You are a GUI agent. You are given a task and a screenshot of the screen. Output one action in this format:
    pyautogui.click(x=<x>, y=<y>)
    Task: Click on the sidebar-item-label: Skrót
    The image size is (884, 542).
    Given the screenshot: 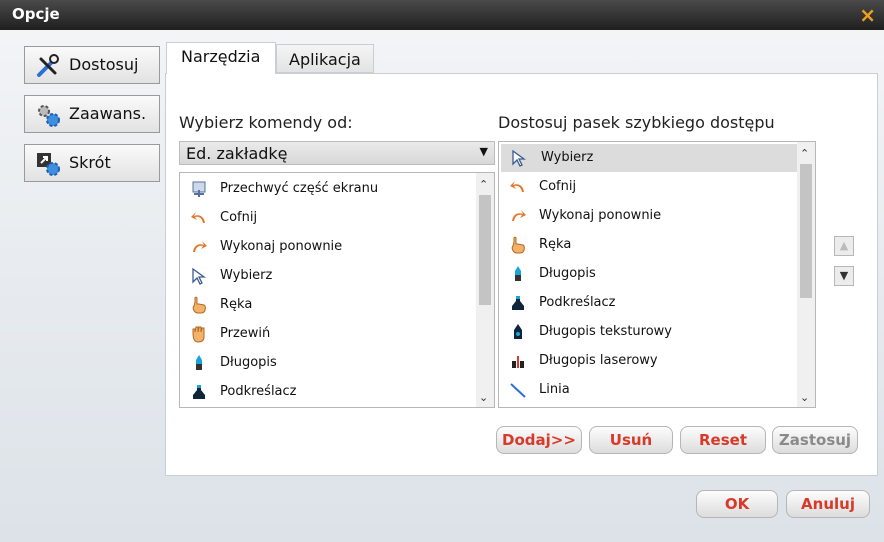 What is the action you would take?
    pyautogui.click(x=90, y=162)
    